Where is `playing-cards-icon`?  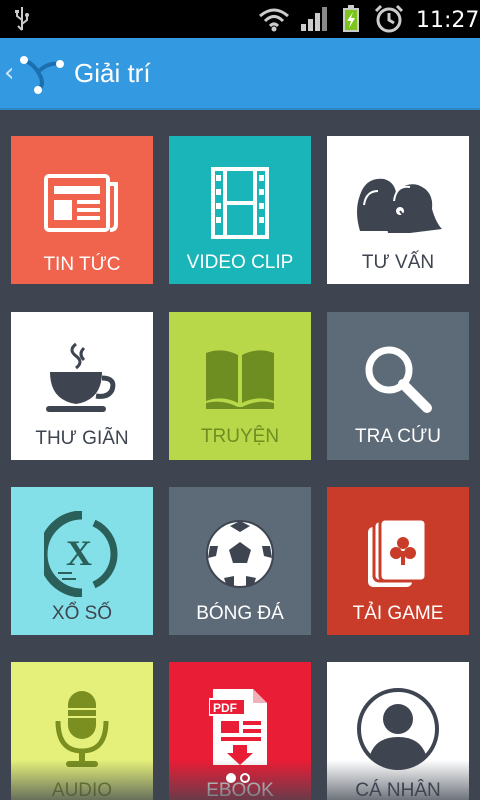
playing-cards-icon is located at coordinates (398, 554).